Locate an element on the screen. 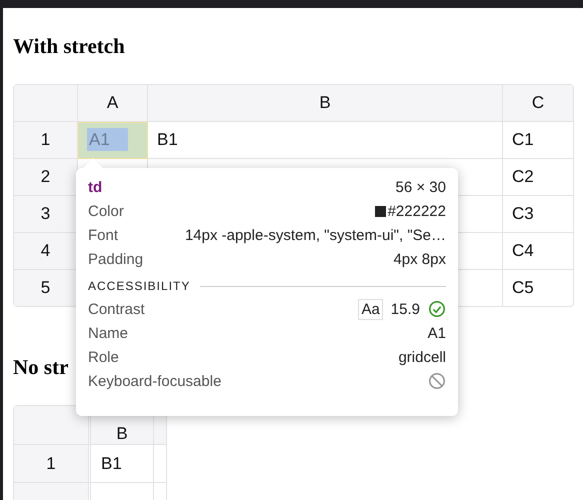  row-number: 3 is located at coordinates (46, 214).